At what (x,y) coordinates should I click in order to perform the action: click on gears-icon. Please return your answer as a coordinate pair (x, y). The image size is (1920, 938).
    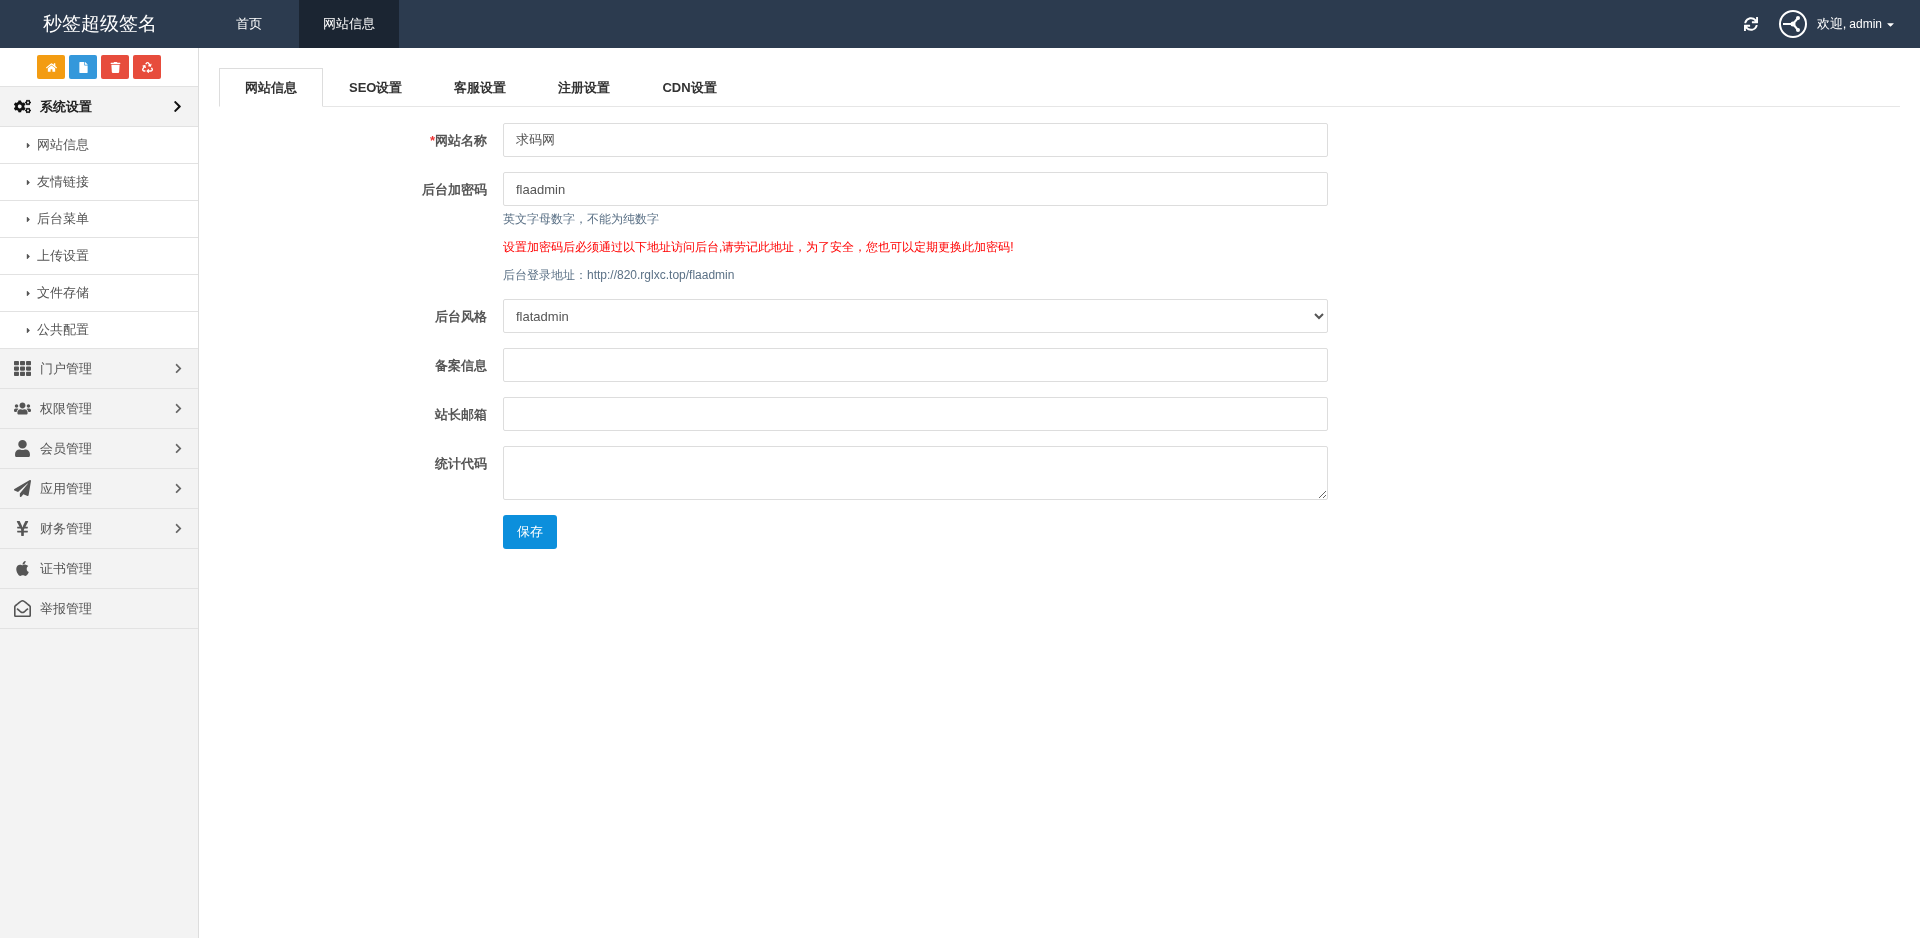
    Looking at the image, I should click on (22, 106).